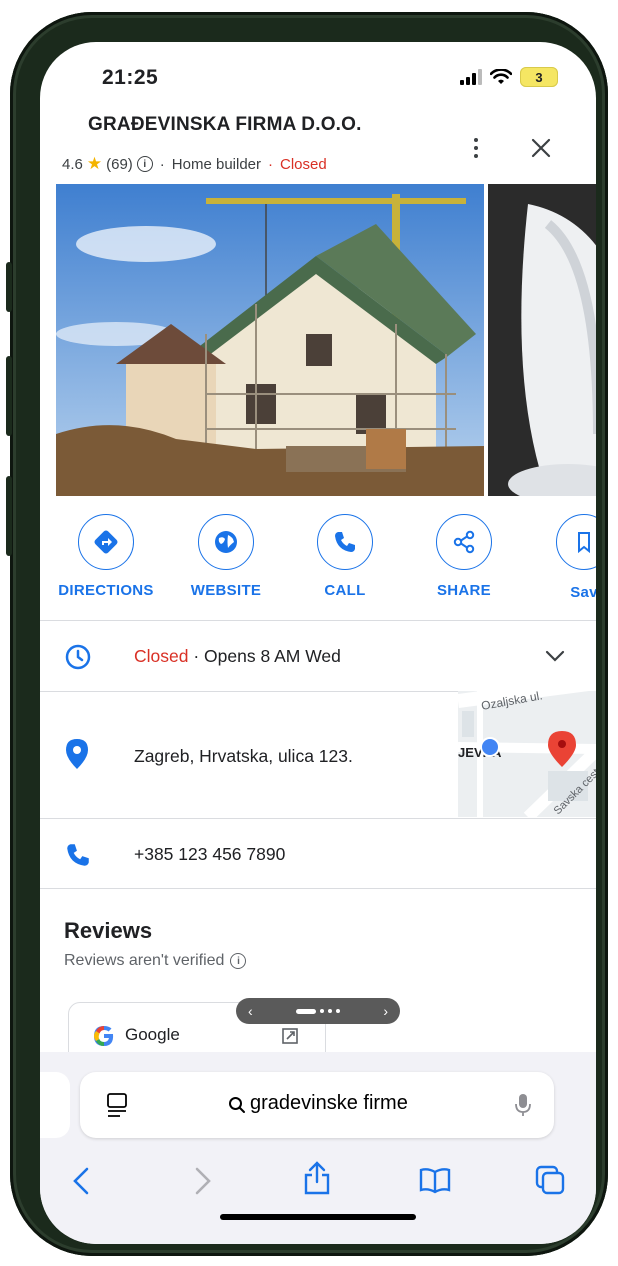 This screenshot has height=1266, width=618. Describe the element at coordinates (476, 148) in the screenshot. I see `more-options-button` at that location.